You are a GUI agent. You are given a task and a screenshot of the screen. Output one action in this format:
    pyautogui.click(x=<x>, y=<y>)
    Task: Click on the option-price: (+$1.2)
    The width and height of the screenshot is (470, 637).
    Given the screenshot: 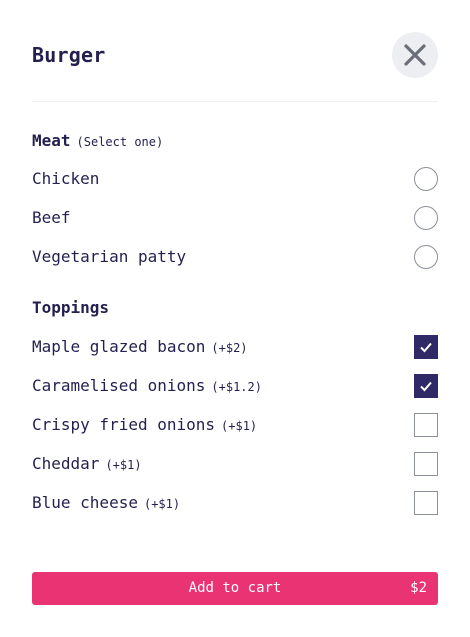 What is the action you would take?
    pyautogui.click(x=236, y=387)
    